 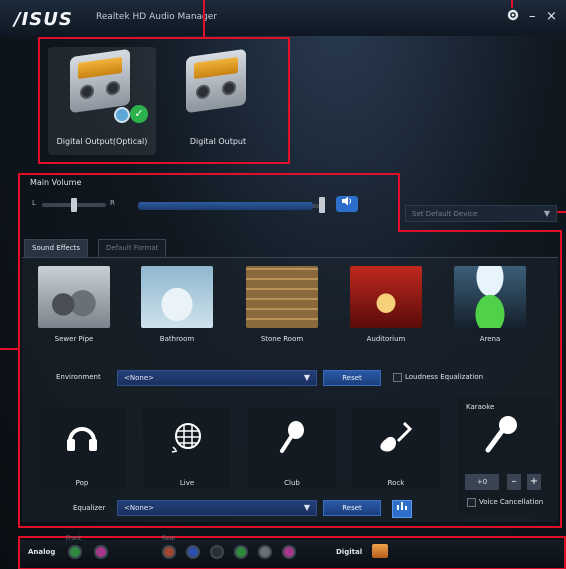 What do you see at coordinates (78, 377) in the screenshot?
I see `environment-label: Environment` at bounding box center [78, 377].